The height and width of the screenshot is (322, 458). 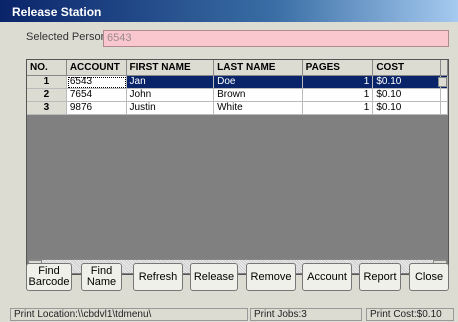 I want to click on column-header-last-name: LAST NAME, so click(x=258, y=68).